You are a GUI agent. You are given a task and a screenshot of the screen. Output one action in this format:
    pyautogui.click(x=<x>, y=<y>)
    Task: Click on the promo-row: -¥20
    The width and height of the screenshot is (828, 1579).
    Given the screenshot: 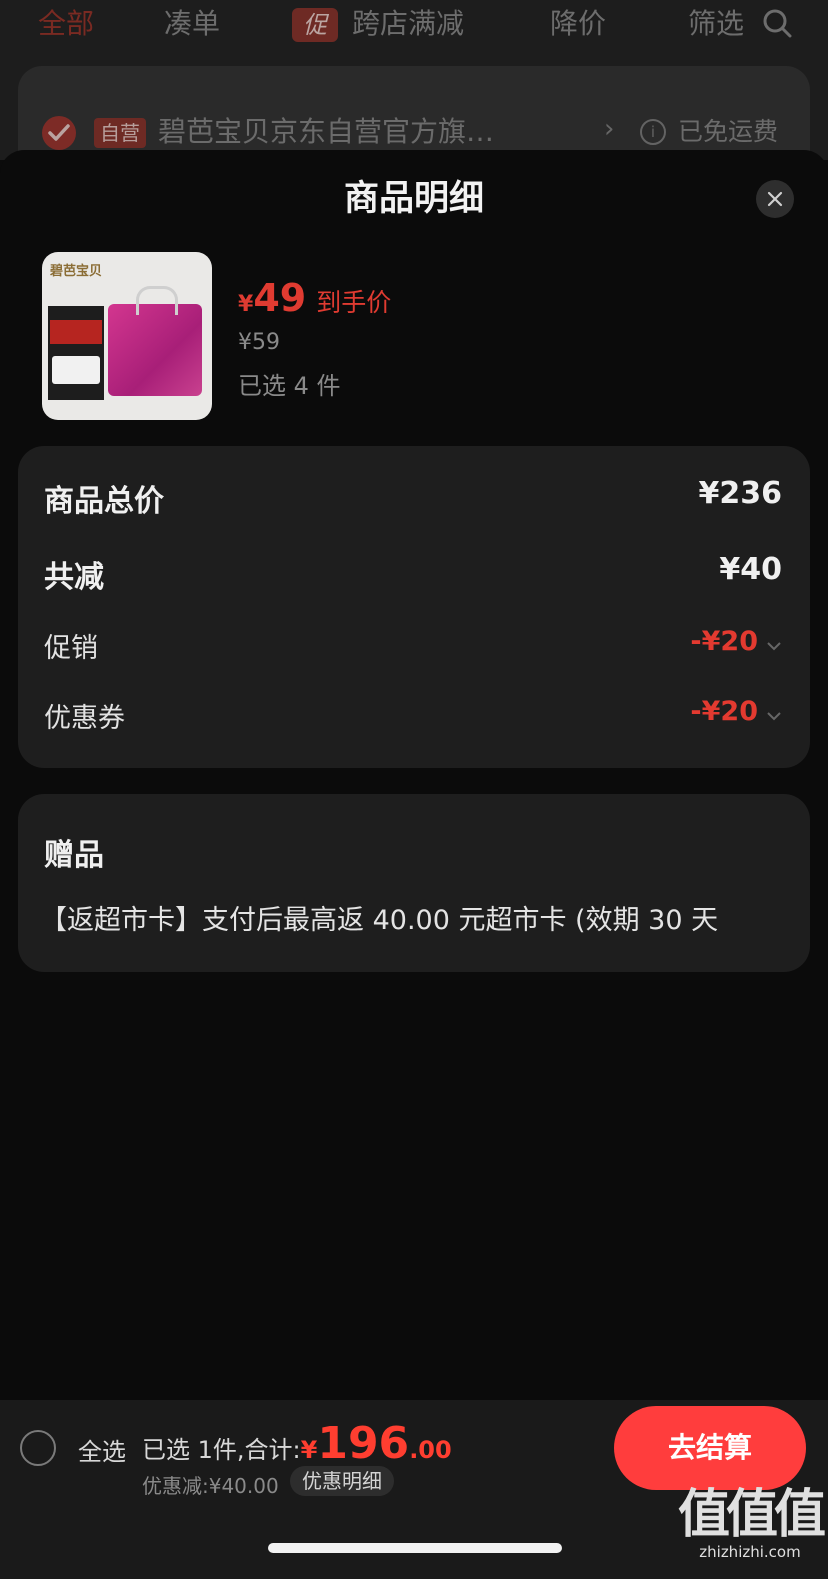 What is the action you would take?
    pyautogui.click(x=736, y=641)
    